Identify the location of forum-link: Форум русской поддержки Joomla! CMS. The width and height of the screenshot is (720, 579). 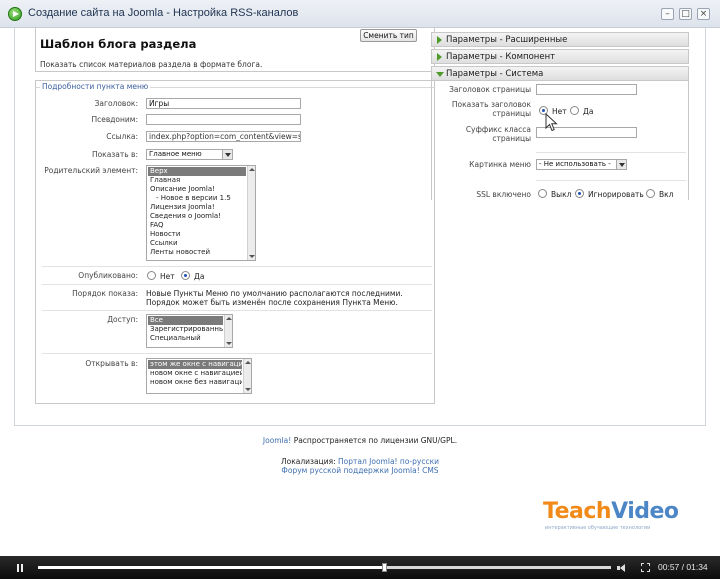
(359, 470).